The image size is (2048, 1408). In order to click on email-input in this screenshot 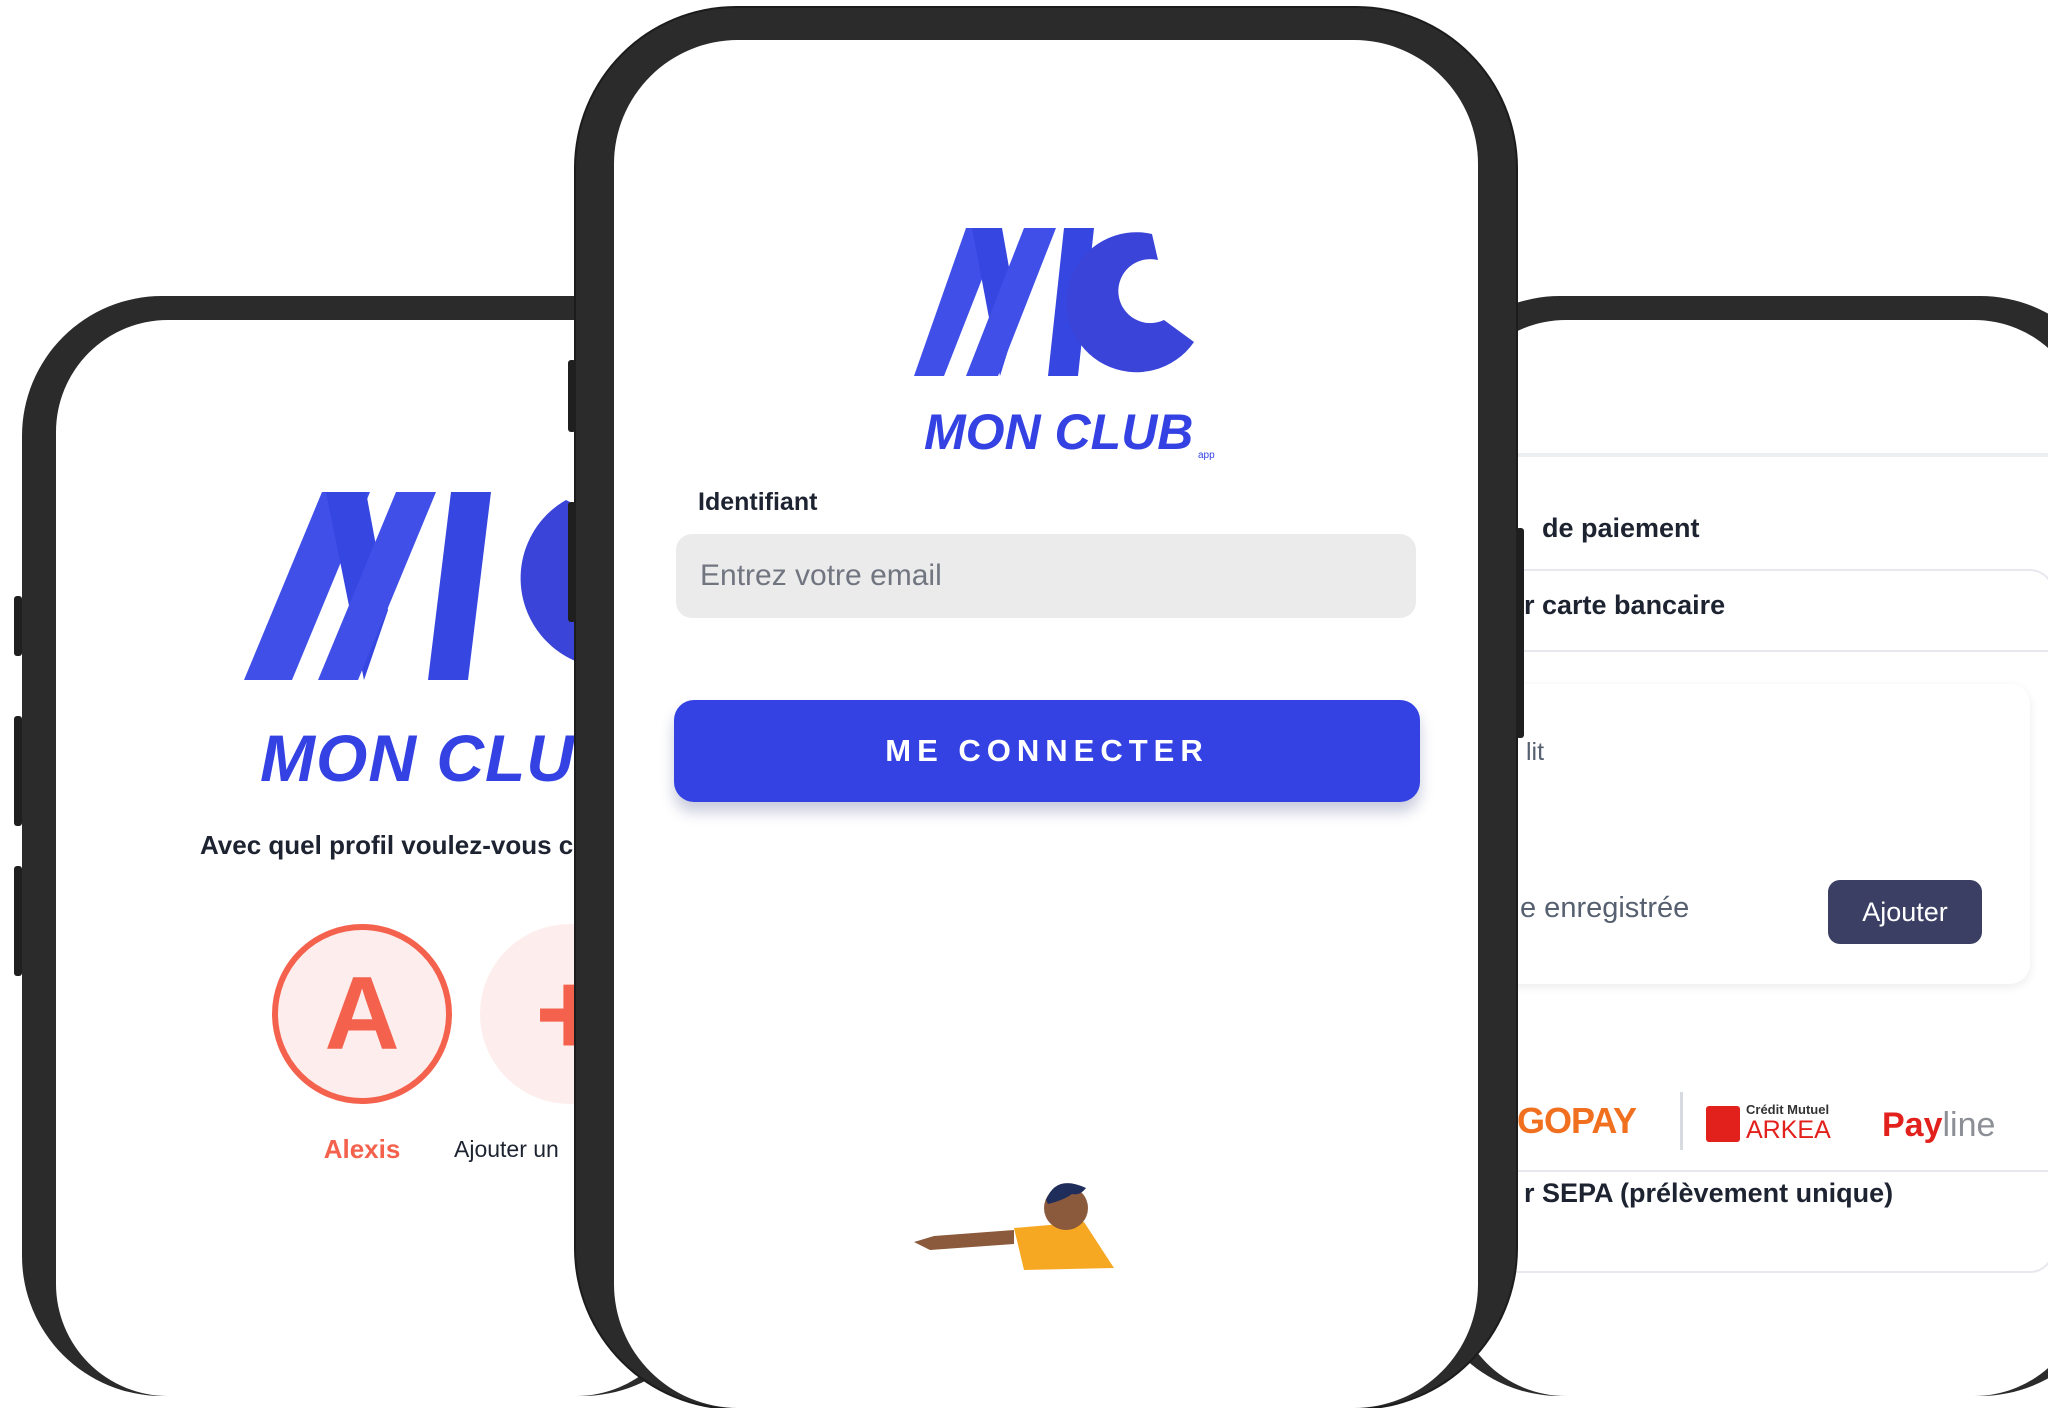, I will do `click(1046, 576)`.